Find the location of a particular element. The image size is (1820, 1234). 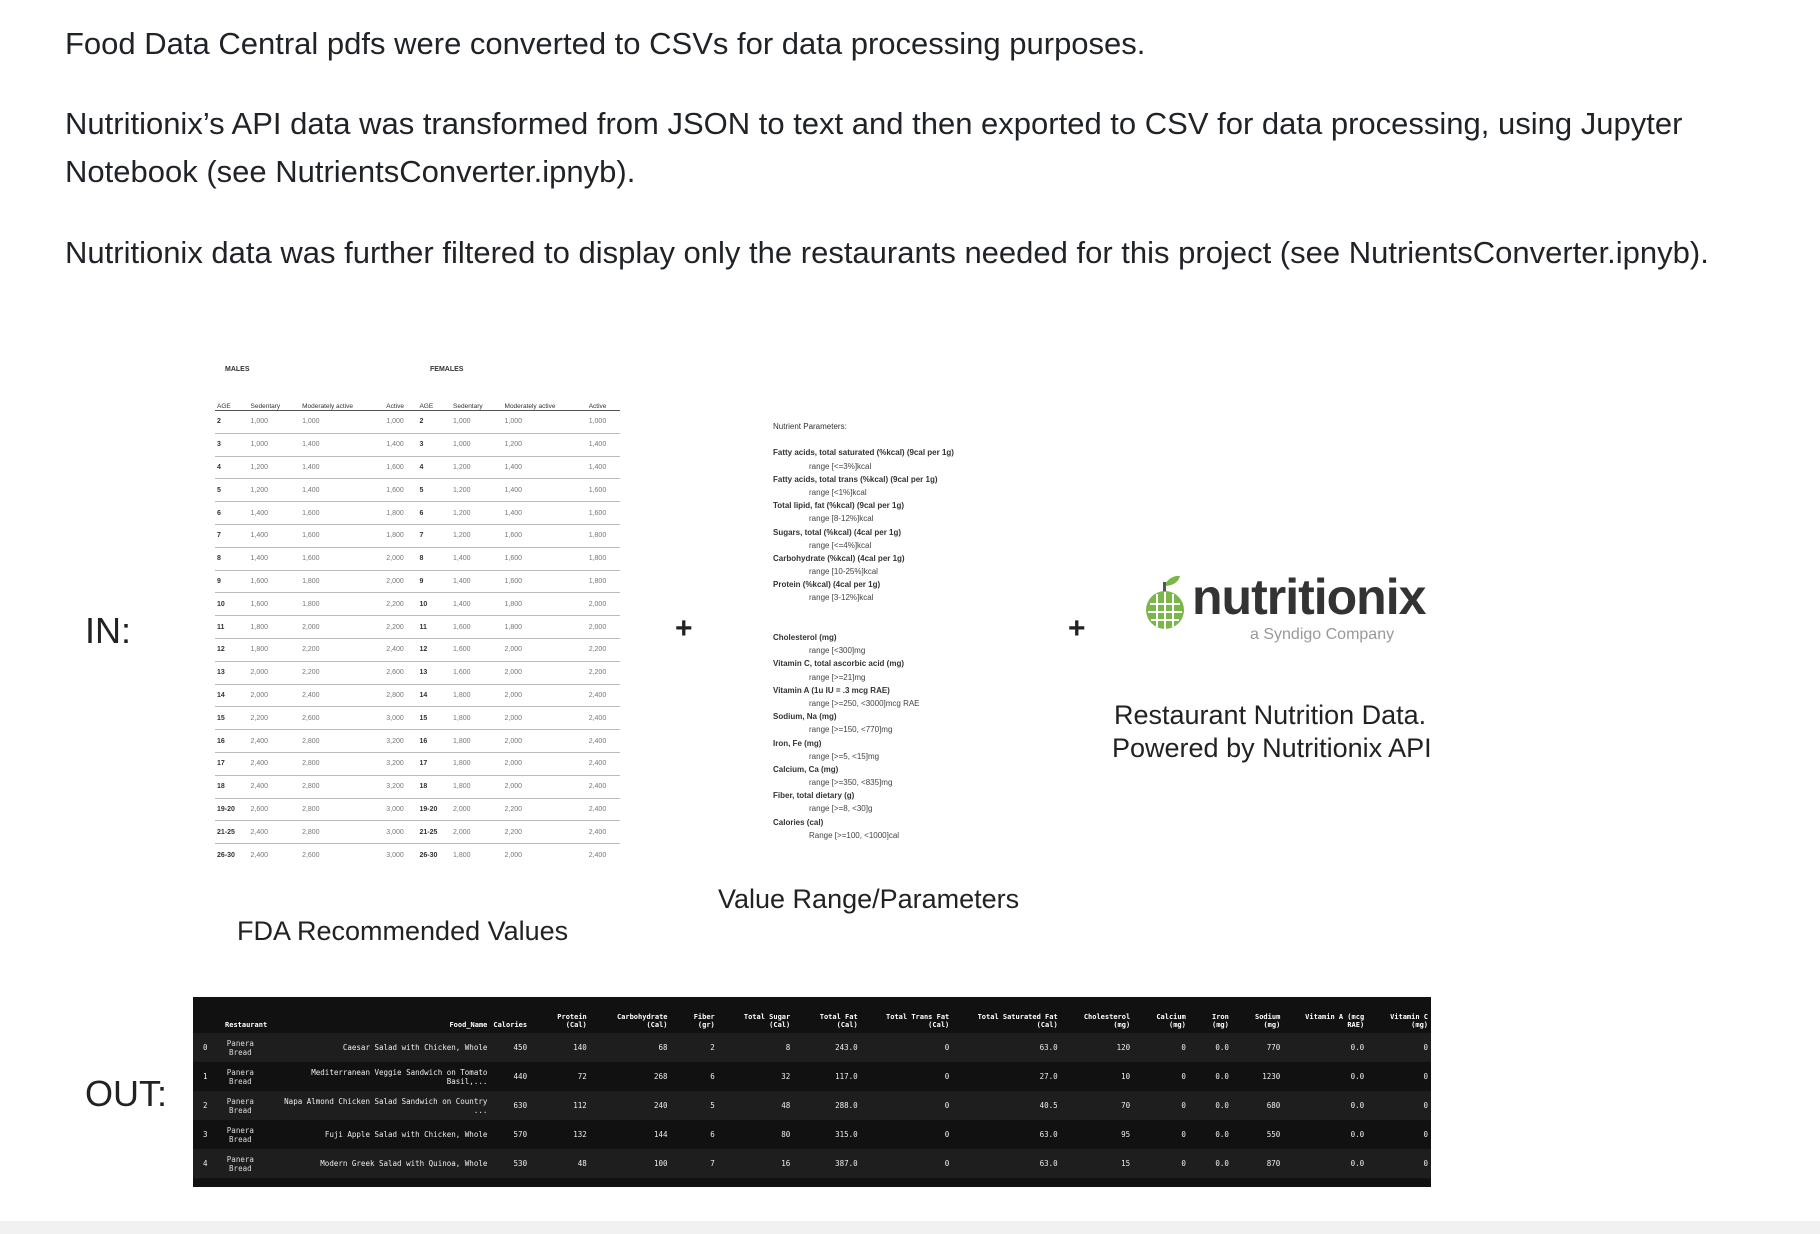

fda-cell: 2,000 is located at coordinates (401, 558).